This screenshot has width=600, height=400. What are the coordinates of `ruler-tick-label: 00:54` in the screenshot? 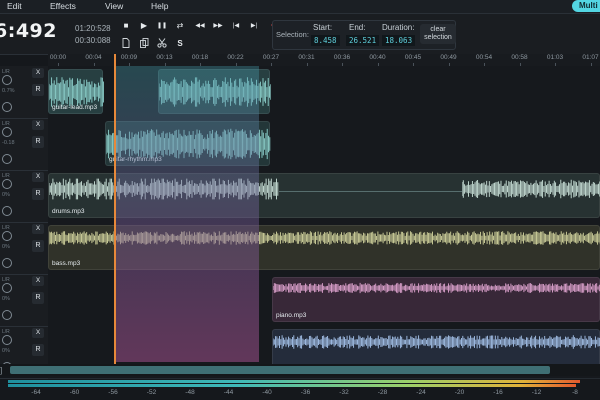 It's located at (484, 57).